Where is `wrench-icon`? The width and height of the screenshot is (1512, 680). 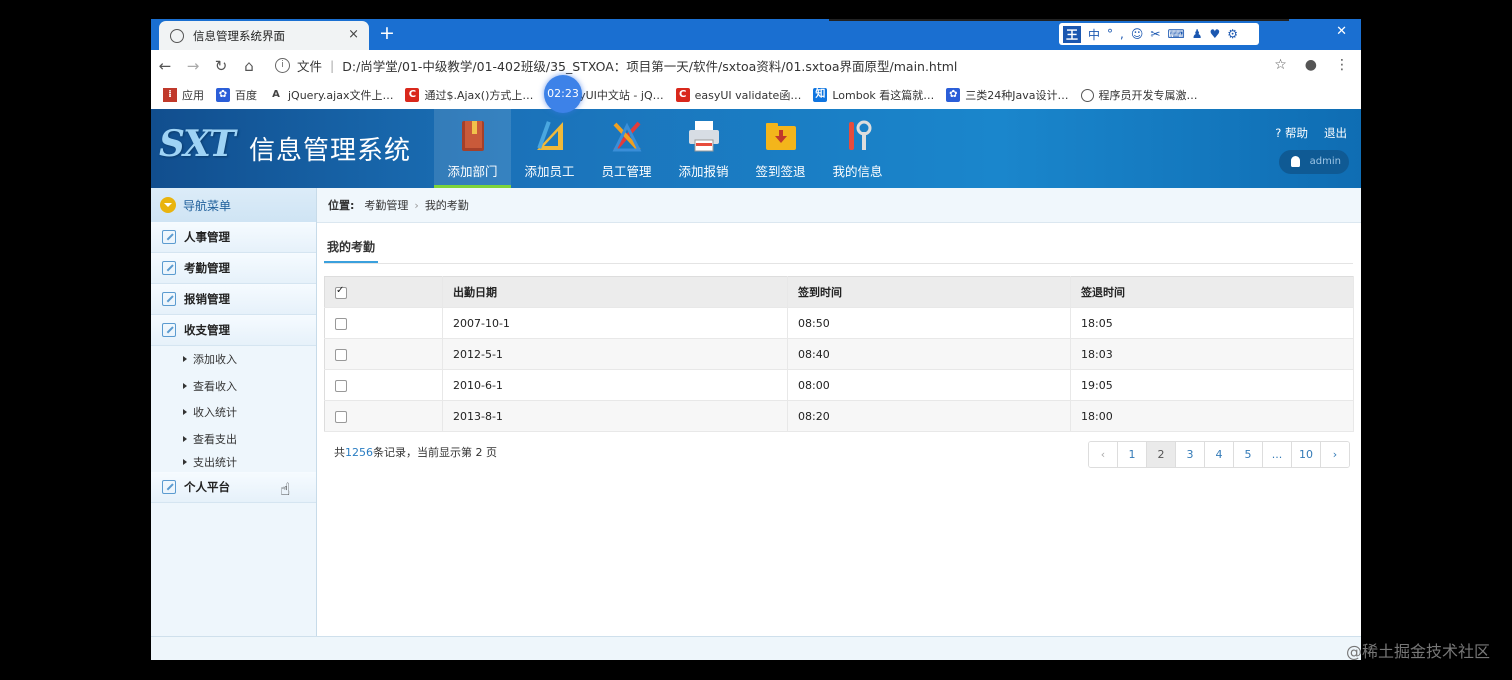 wrench-icon is located at coordinates (859, 135).